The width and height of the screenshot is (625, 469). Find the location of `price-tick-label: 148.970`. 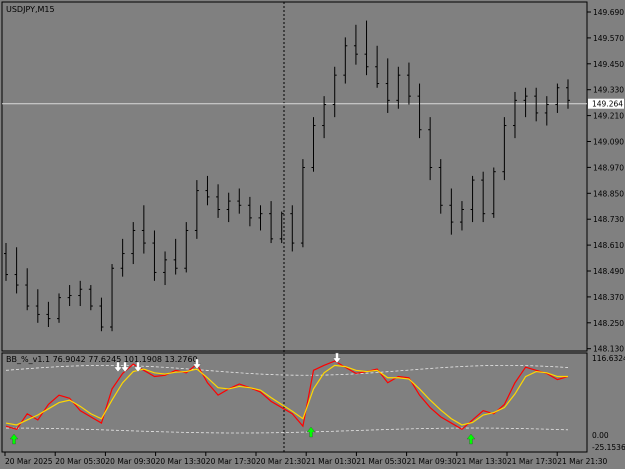

price-tick-label: 148.970 is located at coordinates (608, 167).